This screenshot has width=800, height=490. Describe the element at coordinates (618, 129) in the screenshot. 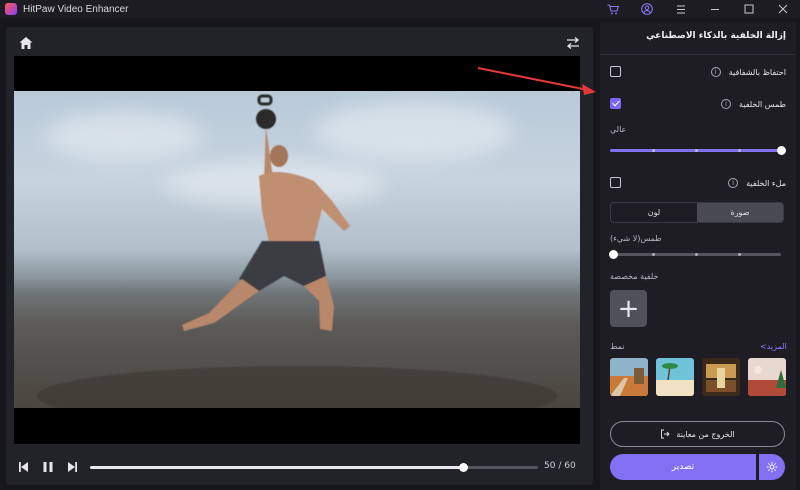

I see `blur-level-label: عالي` at that location.